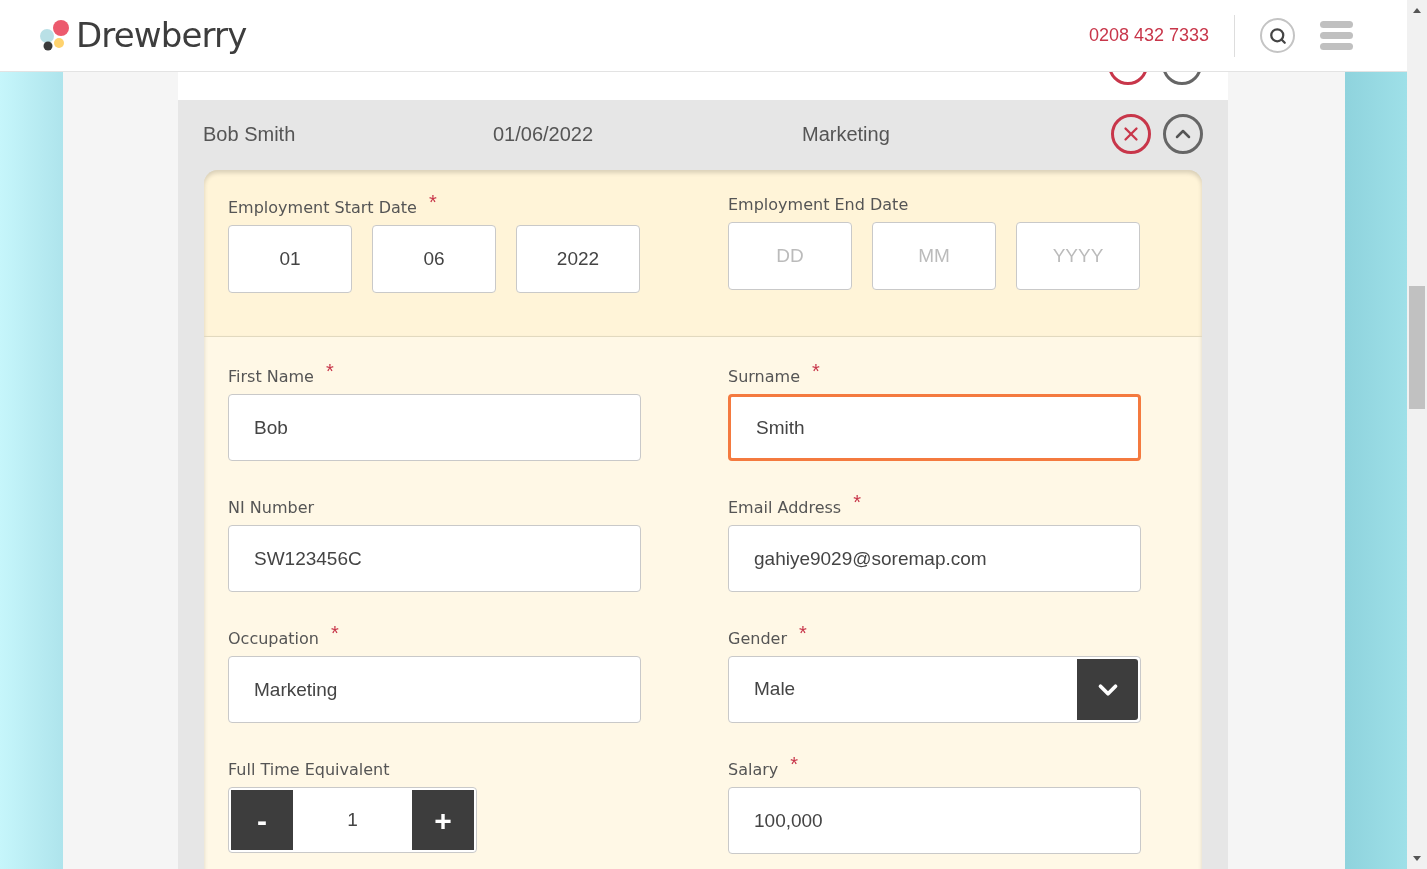 The height and width of the screenshot is (869, 1427). Describe the element at coordinates (785, 508) in the screenshot. I see `field-label: Email Address` at that location.